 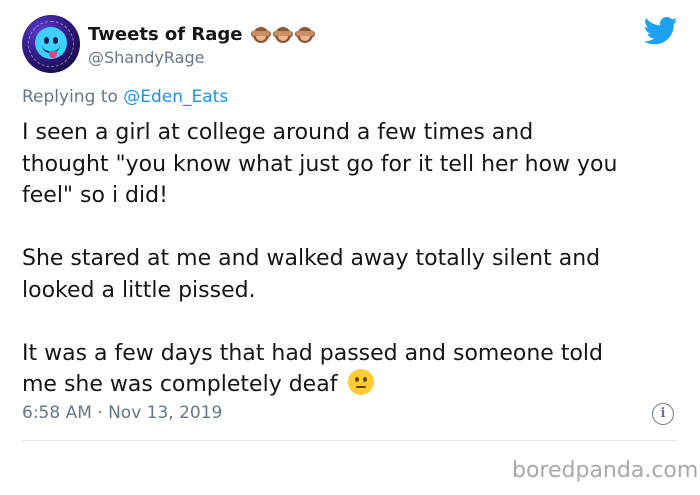 I want to click on avatar, so click(x=51, y=44).